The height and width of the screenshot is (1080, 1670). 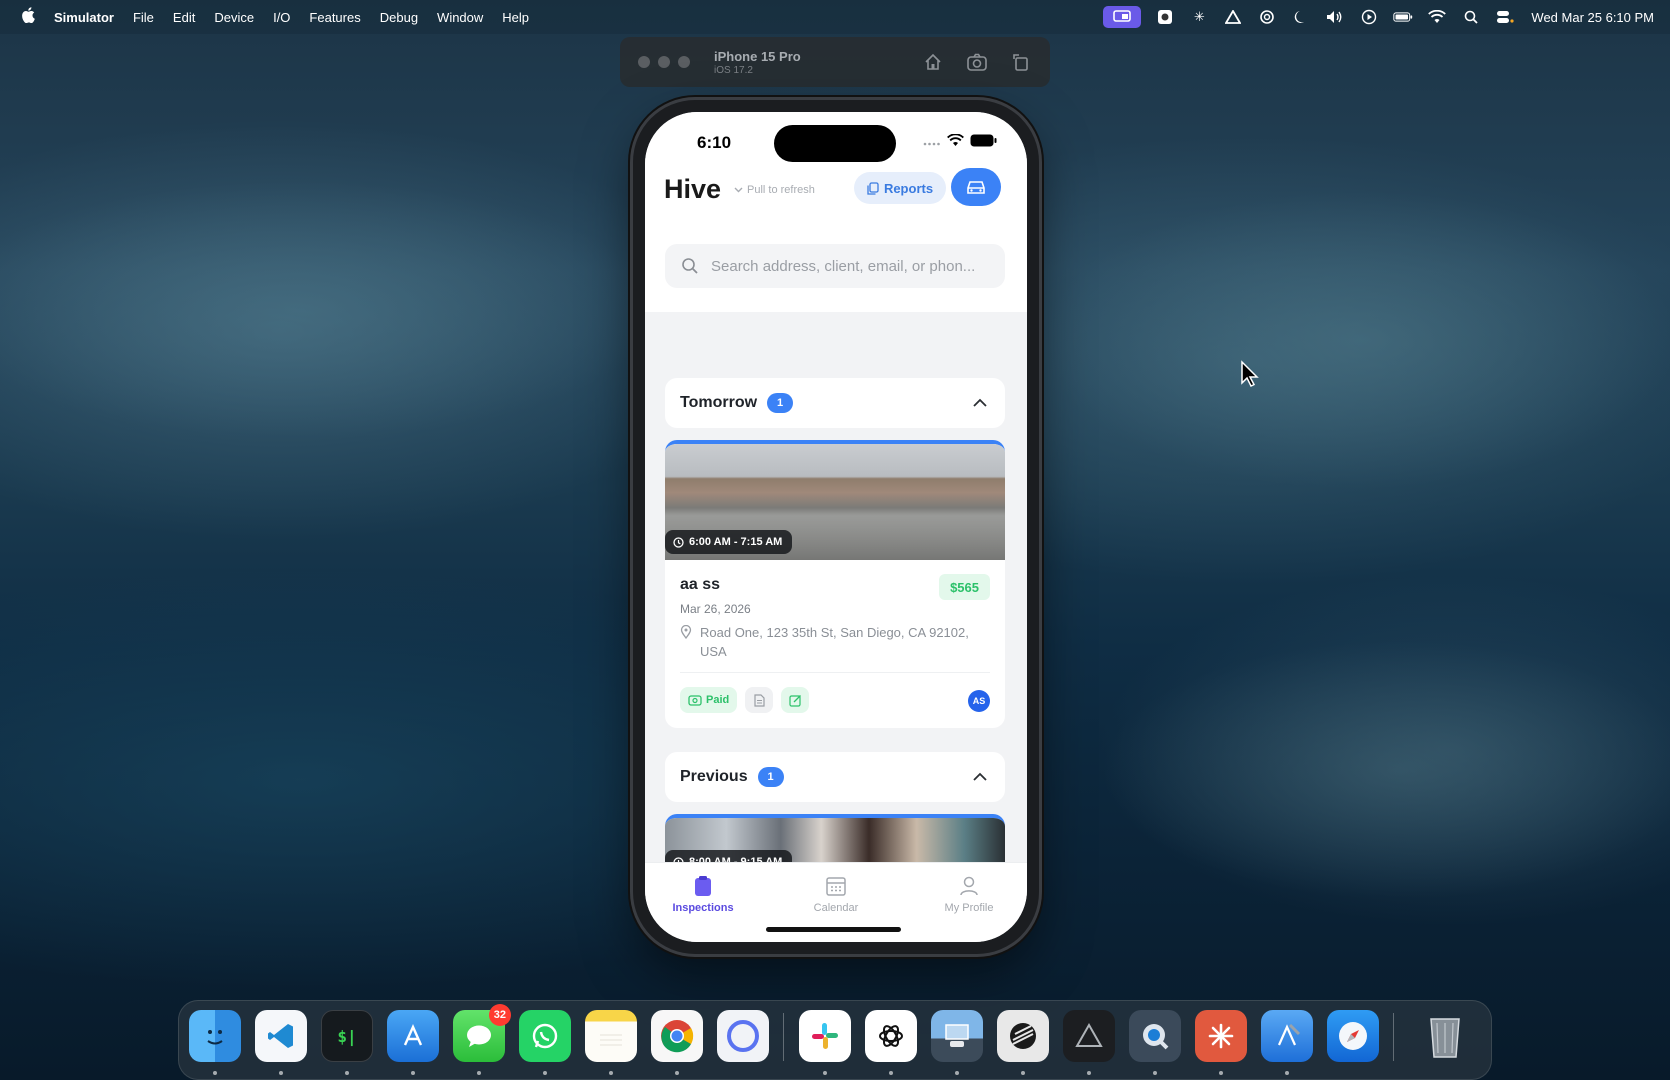 What do you see at coordinates (1471, 17) in the screenshot?
I see `spotlight-search-icon` at bounding box center [1471, 17].